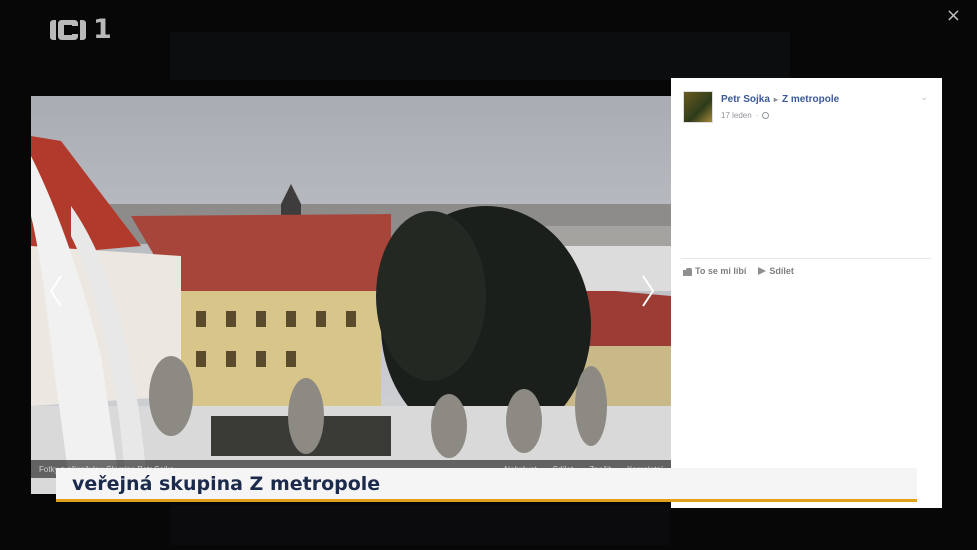 The width and height of the screenshot is (977, 550). I want to click on share-label: Sdílet, so click(781, 271).